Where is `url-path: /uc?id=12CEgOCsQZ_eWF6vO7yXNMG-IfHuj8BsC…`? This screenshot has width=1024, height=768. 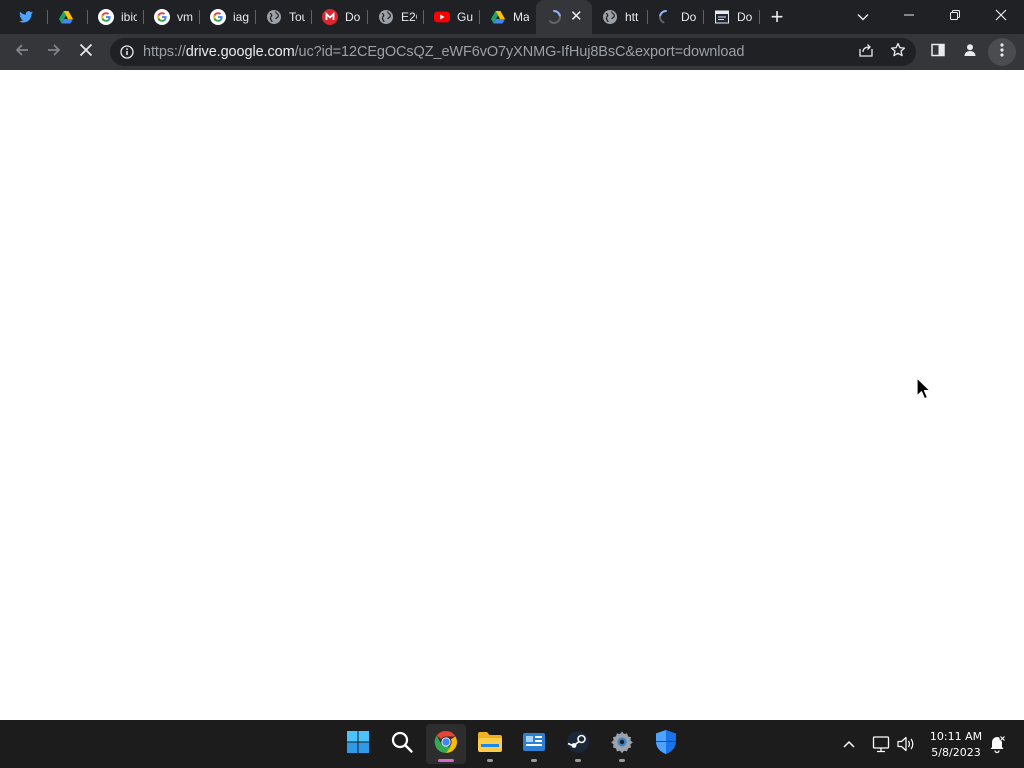
url-path: /uc?id=12CEgOCsQZ_eWF6vO7yXNMG-IfHuj8BsC… is located at coordinates (519, 52).